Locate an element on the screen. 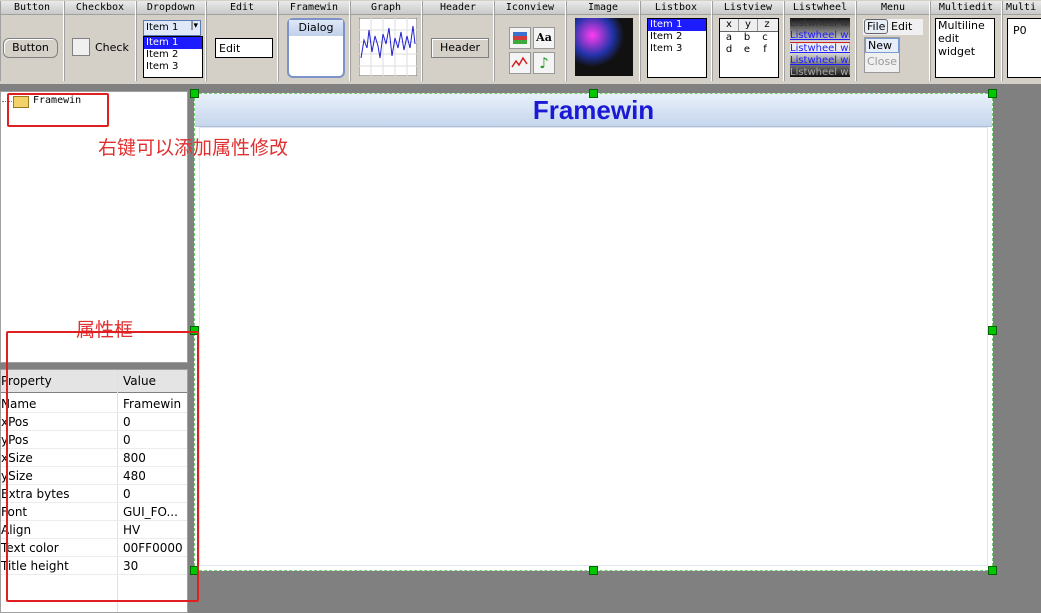 This screenshot has width=1041, height=613. palette-checkbox: Checkbox Check is located at coordinates (100, 41).